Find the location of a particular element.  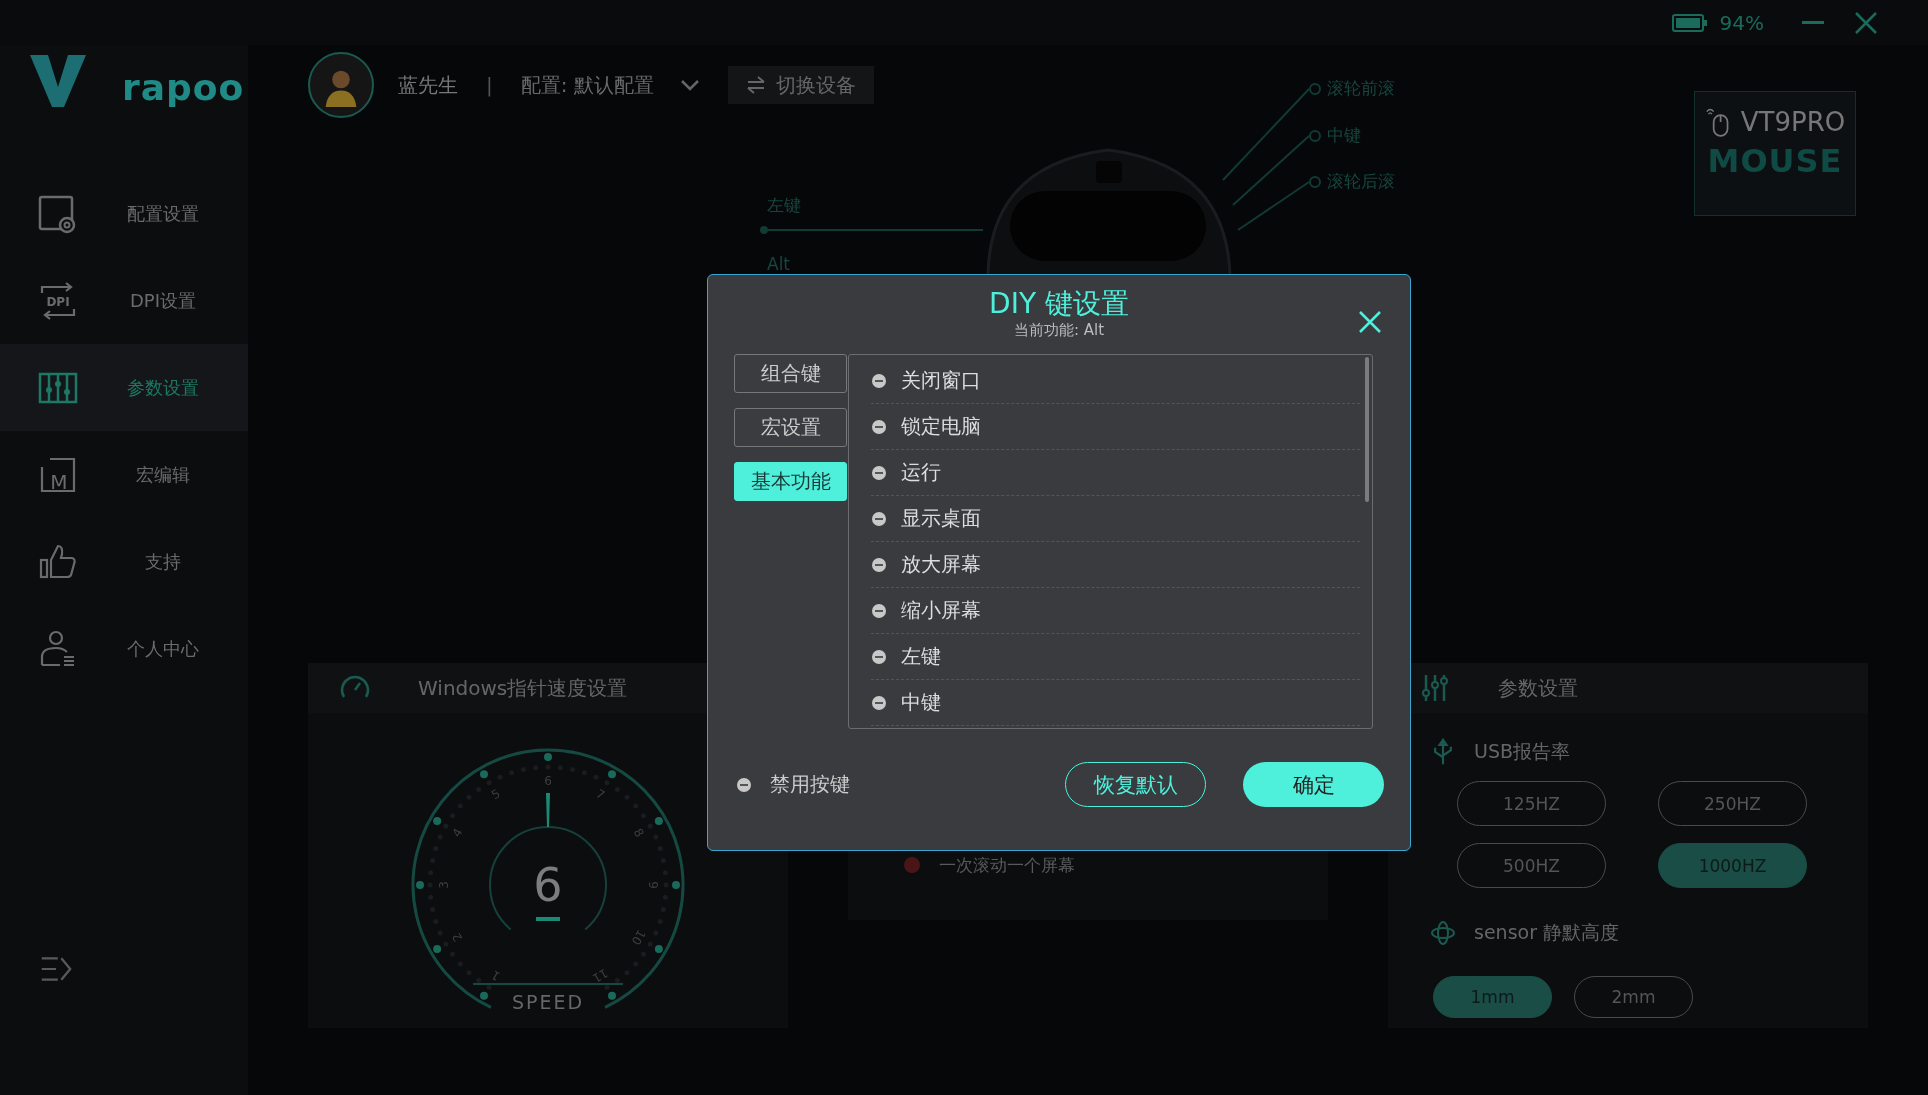

sidebar-item: 支持 is located at coordinates (124, 561).